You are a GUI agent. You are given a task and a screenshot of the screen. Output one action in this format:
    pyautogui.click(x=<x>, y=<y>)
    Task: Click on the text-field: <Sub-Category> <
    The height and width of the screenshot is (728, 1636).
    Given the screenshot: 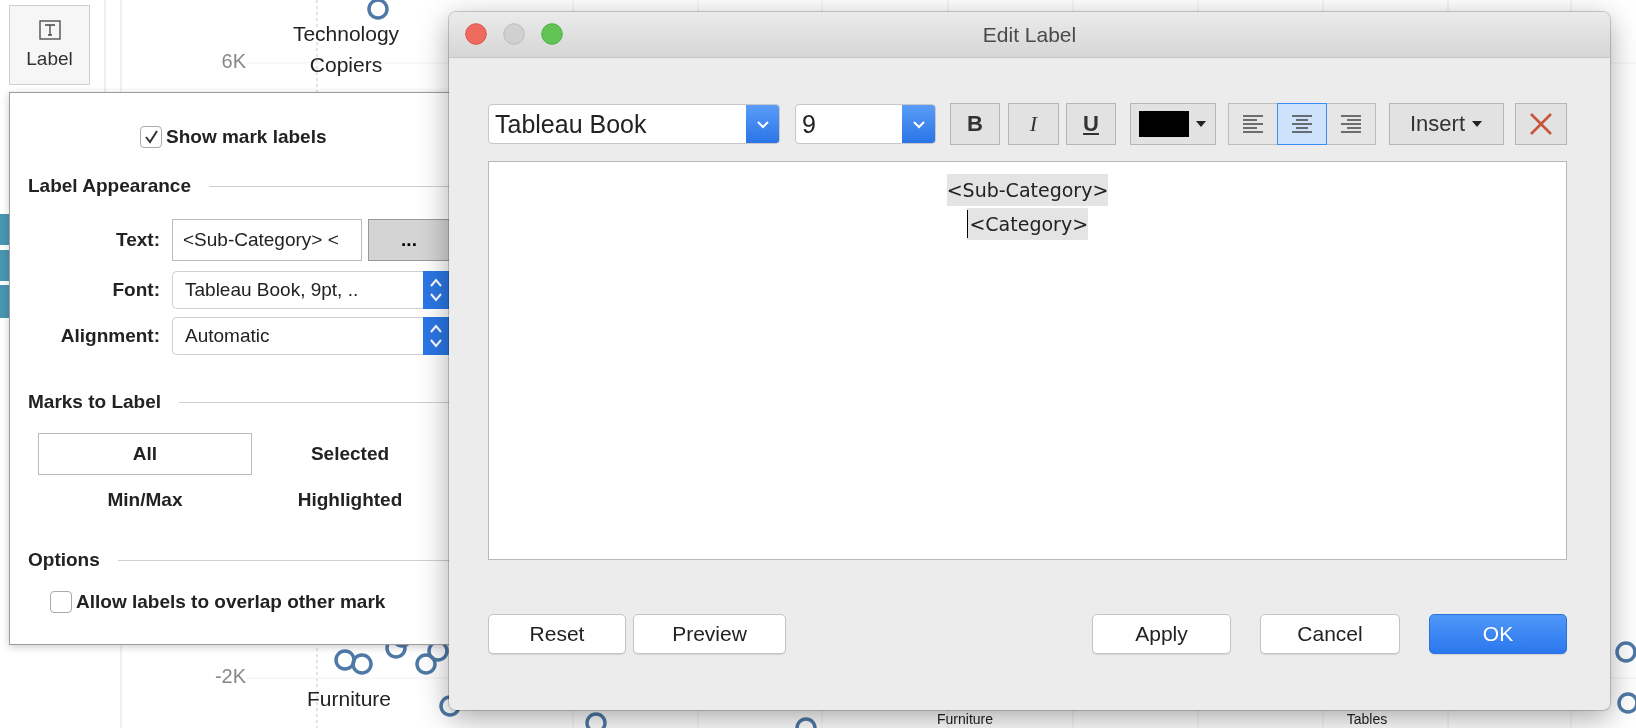 What is the action you would take?
    pyautogui.click(x=267, y=240)
    